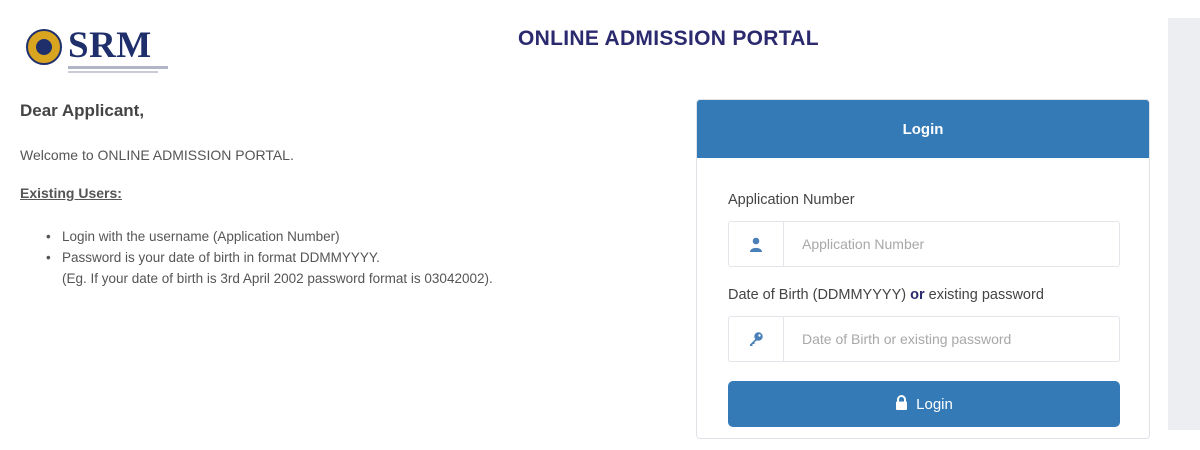 Image resolution: width=1200 pixels, height=450 pixels. Describe the element at coordinates (923, 129) in the screenshot. I see `login-panel-header: Login` at that location.